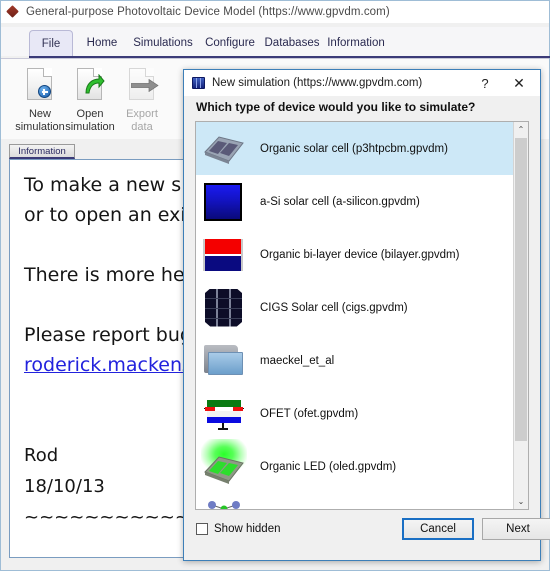 The height and width of the screenshot is (571, 550). I want to click on list-item: Organic LED (oled.gpvdm), so click(362, 465).